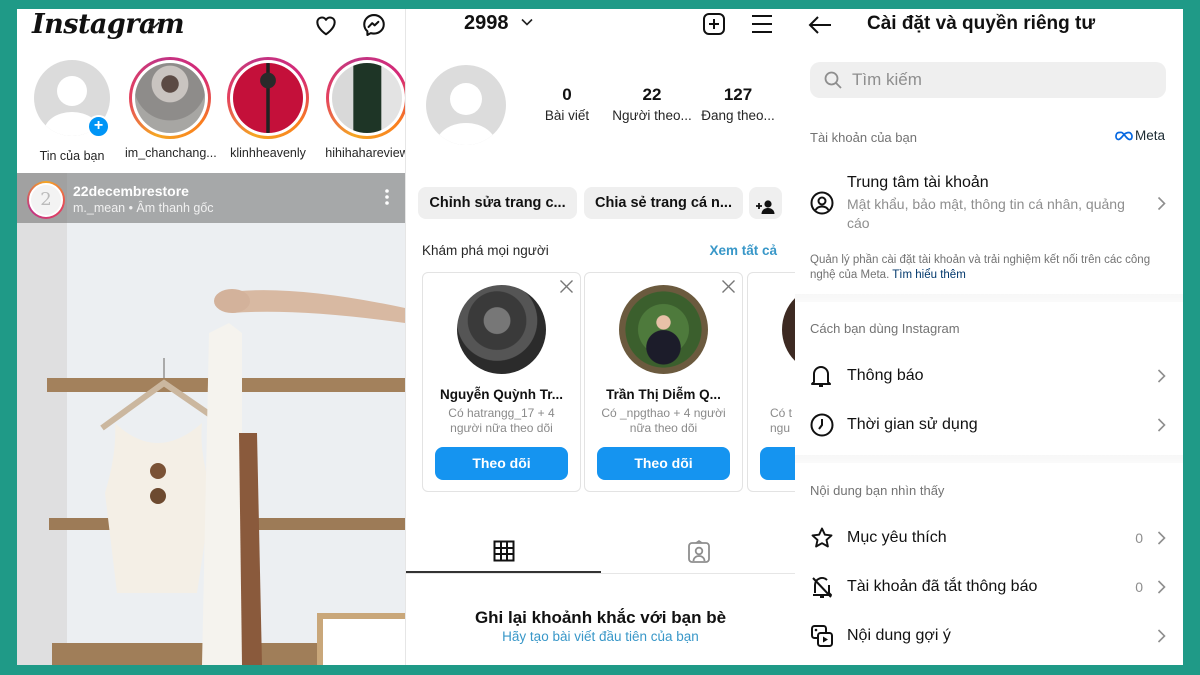 The height and width of the screenshot is (675, 1200). What do you see at coordinates (485, 250) in the screenshot?
I see `discover-people-title: Khám phá mọi người` at bounding box center [485, 250].